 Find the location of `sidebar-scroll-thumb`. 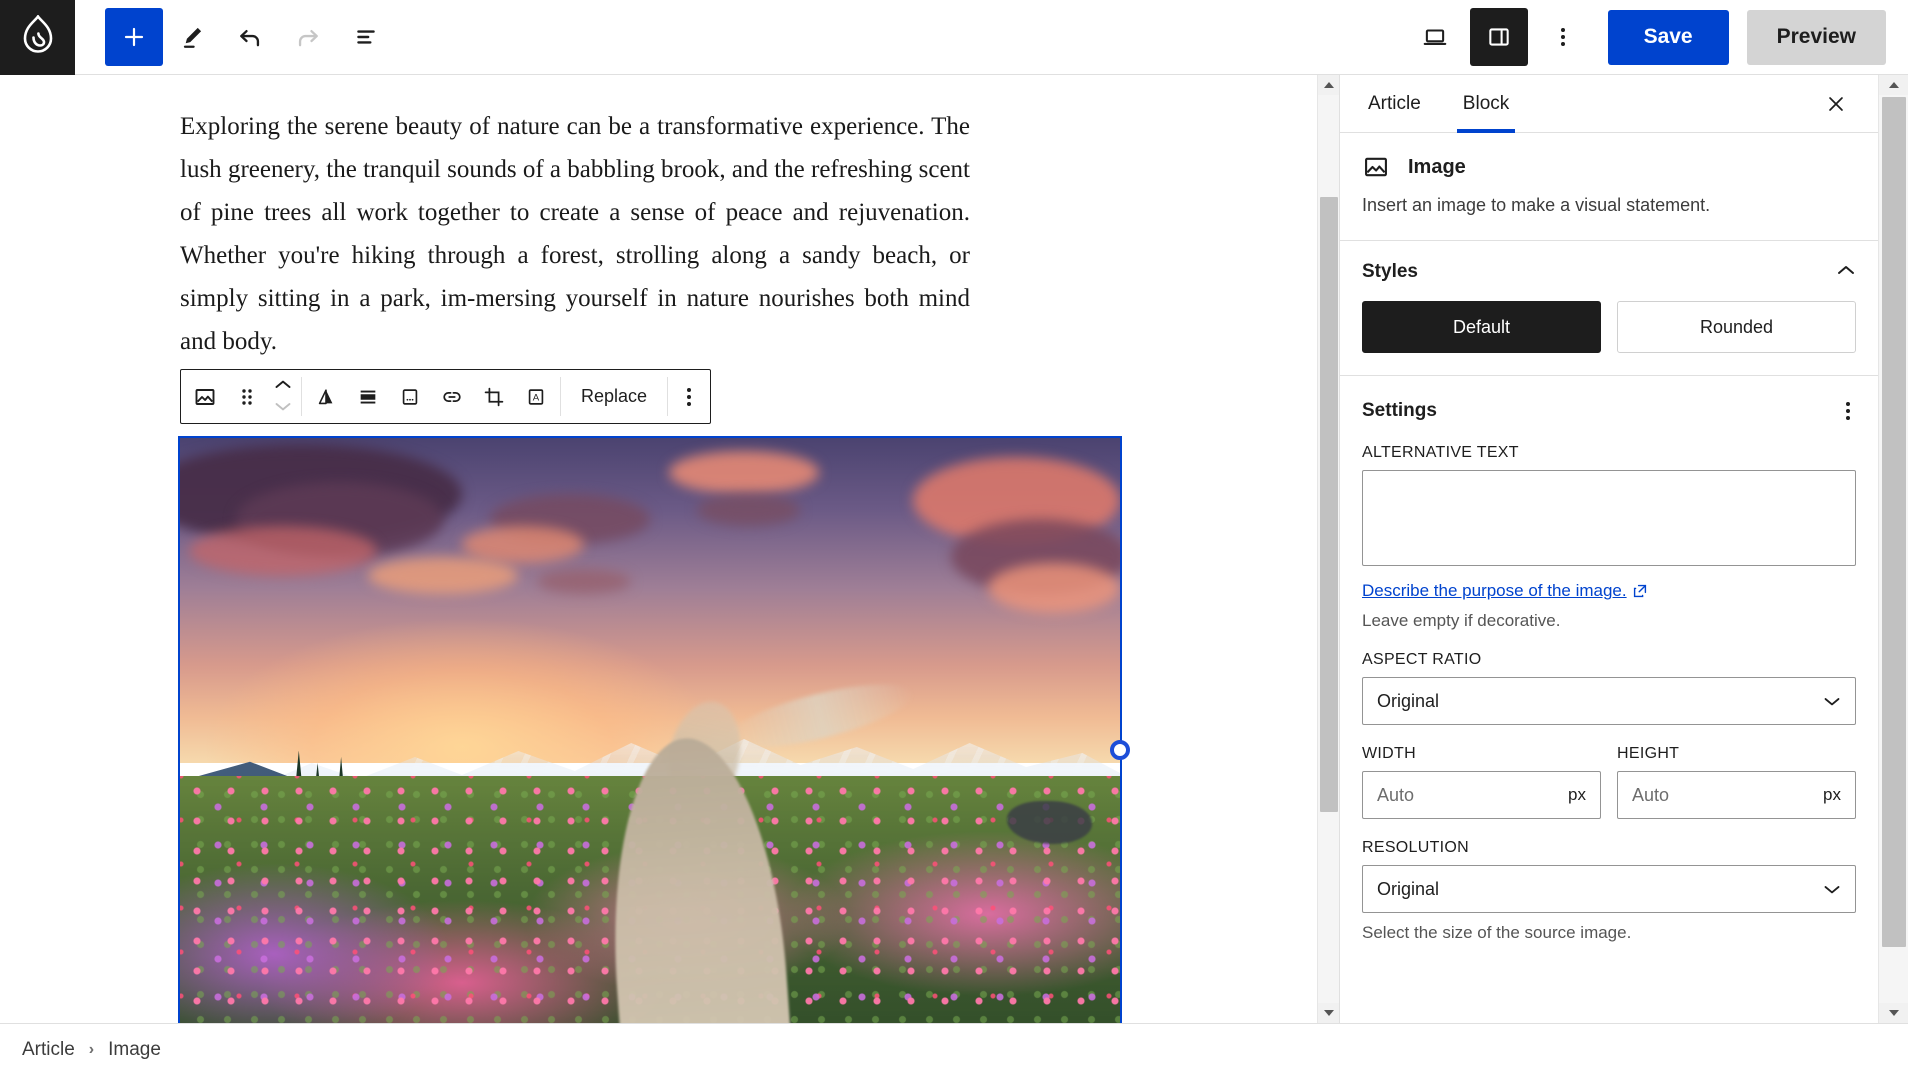

sidebar-scroll-thumb is located at coordinates (1894, 522).